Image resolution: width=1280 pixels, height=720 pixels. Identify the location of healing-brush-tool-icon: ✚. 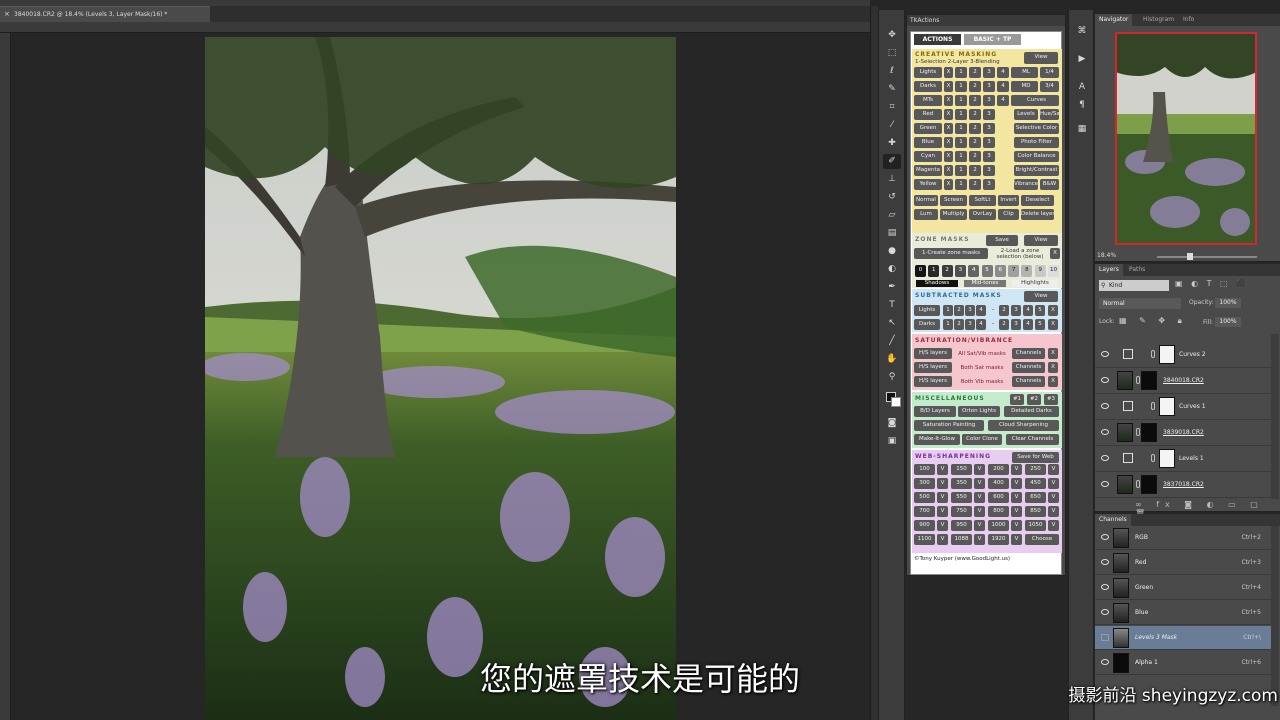
(892, 143).